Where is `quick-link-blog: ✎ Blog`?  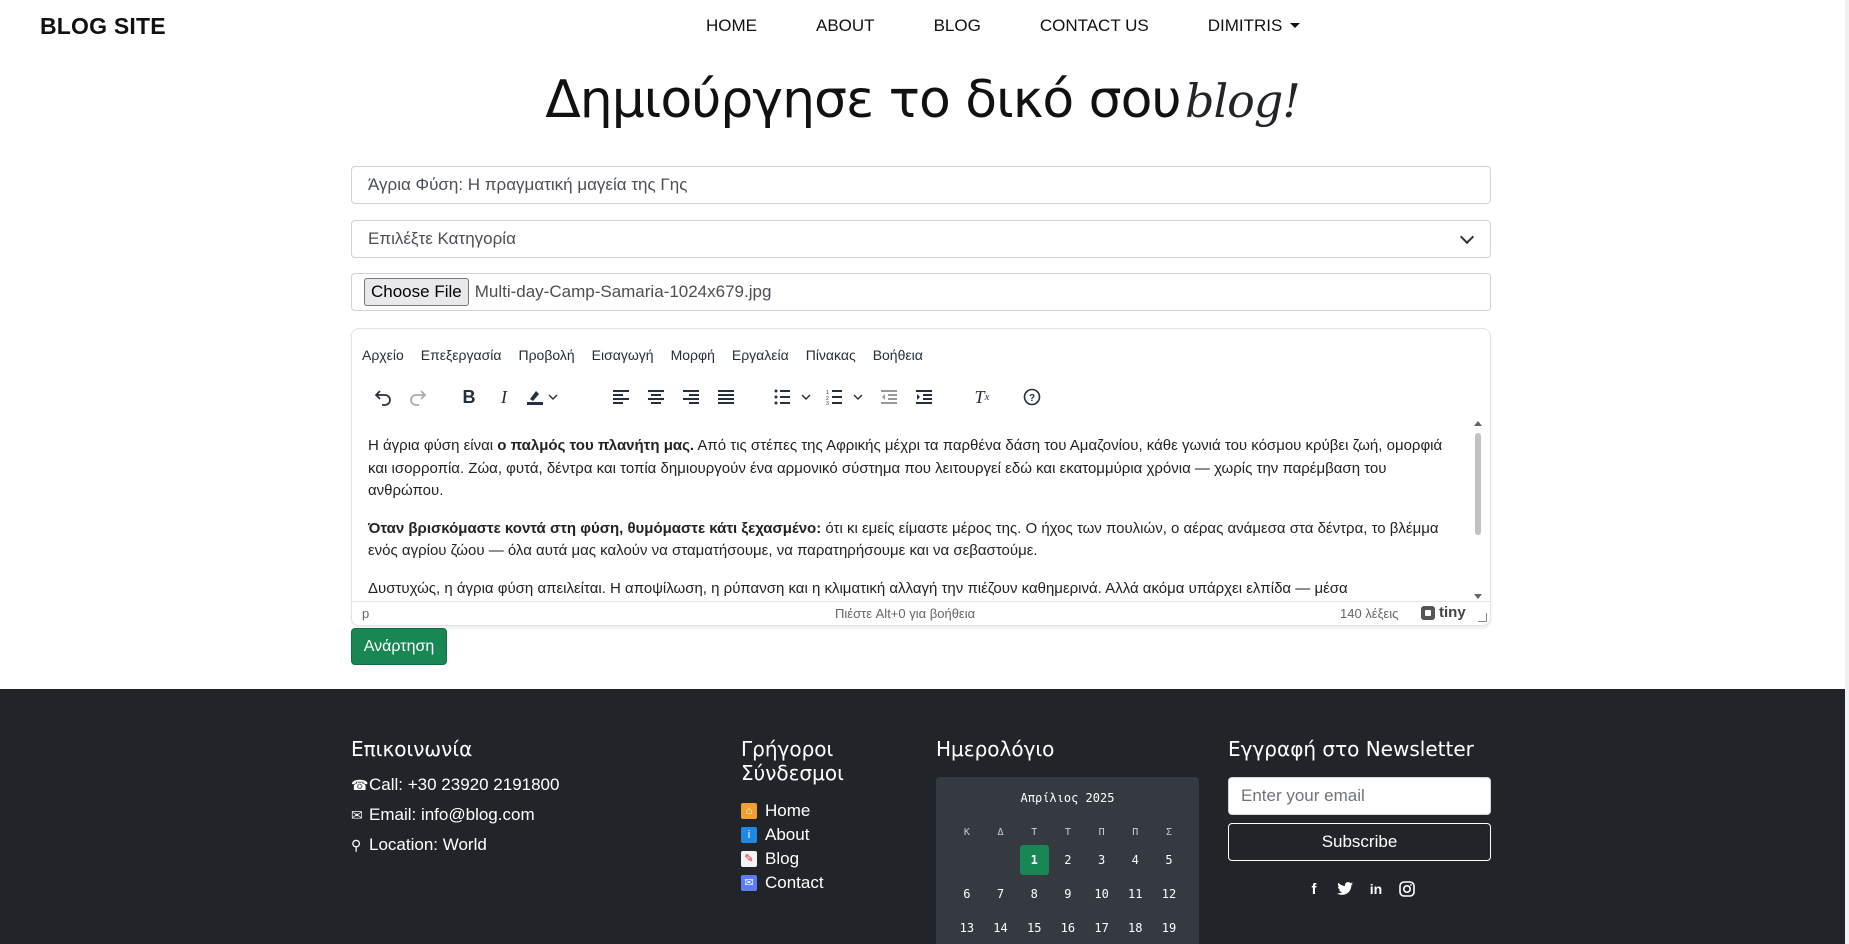 quick-link-blog: ✎ Blog is located at coordinates (801, 859).